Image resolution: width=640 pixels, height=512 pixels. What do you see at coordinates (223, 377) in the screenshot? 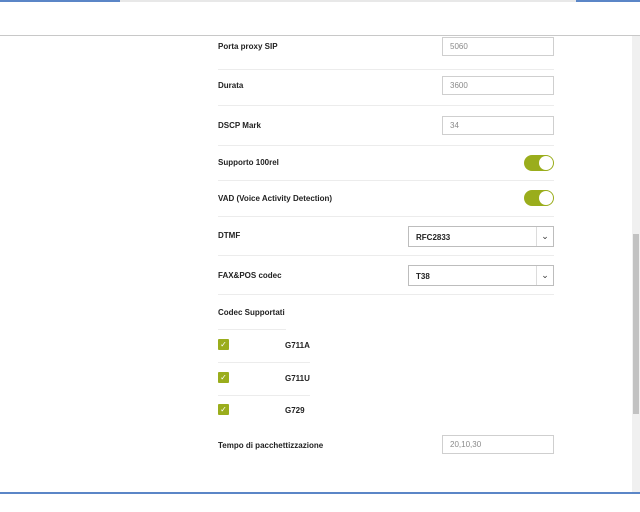
I see `g711u-checkbox: ✓` at bounding box center [223, 377].